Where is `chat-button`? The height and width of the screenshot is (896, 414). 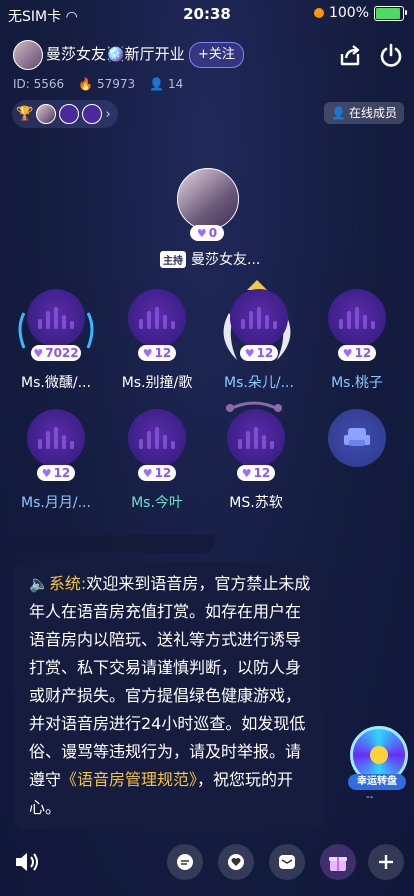
chat-button is located at coordinates (185, 862).